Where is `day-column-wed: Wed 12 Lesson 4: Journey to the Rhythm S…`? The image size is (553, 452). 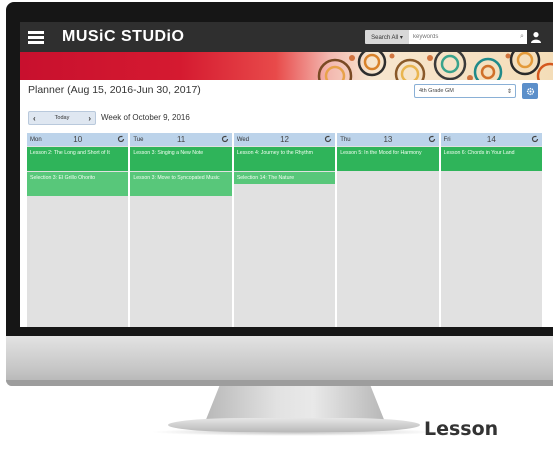 day-column-wed: Wed 12 Lesson 4: Journey to the Rhythm S… is located at coordinates (284, 230).